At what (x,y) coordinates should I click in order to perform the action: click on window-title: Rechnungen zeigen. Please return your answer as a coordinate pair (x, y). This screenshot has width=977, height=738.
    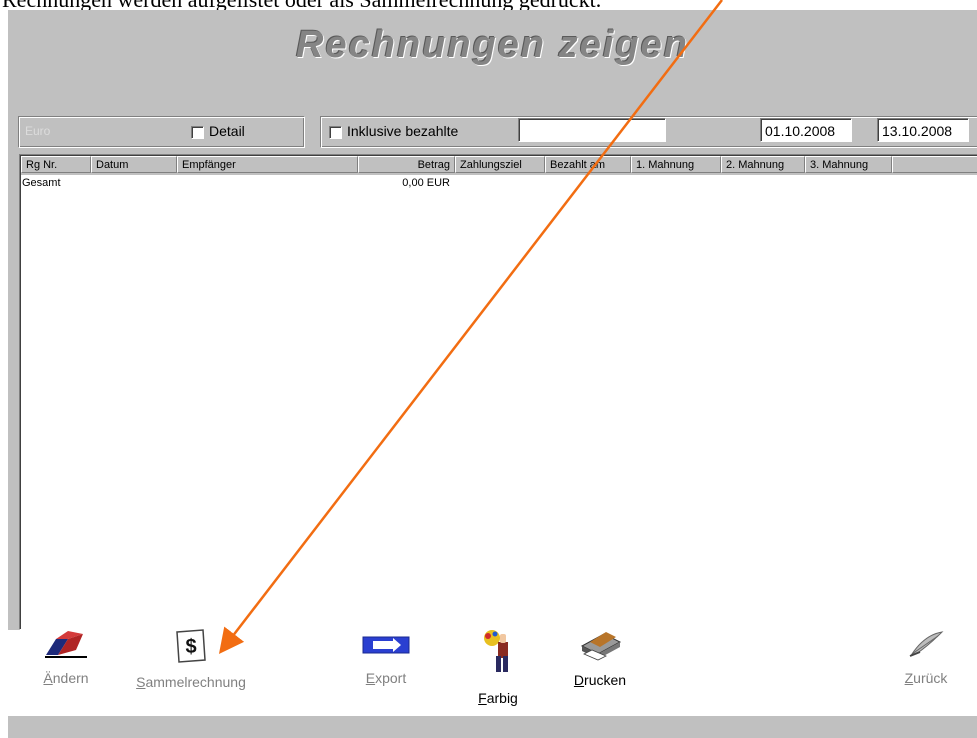
    Looking at the image, I should click on (492, 45).